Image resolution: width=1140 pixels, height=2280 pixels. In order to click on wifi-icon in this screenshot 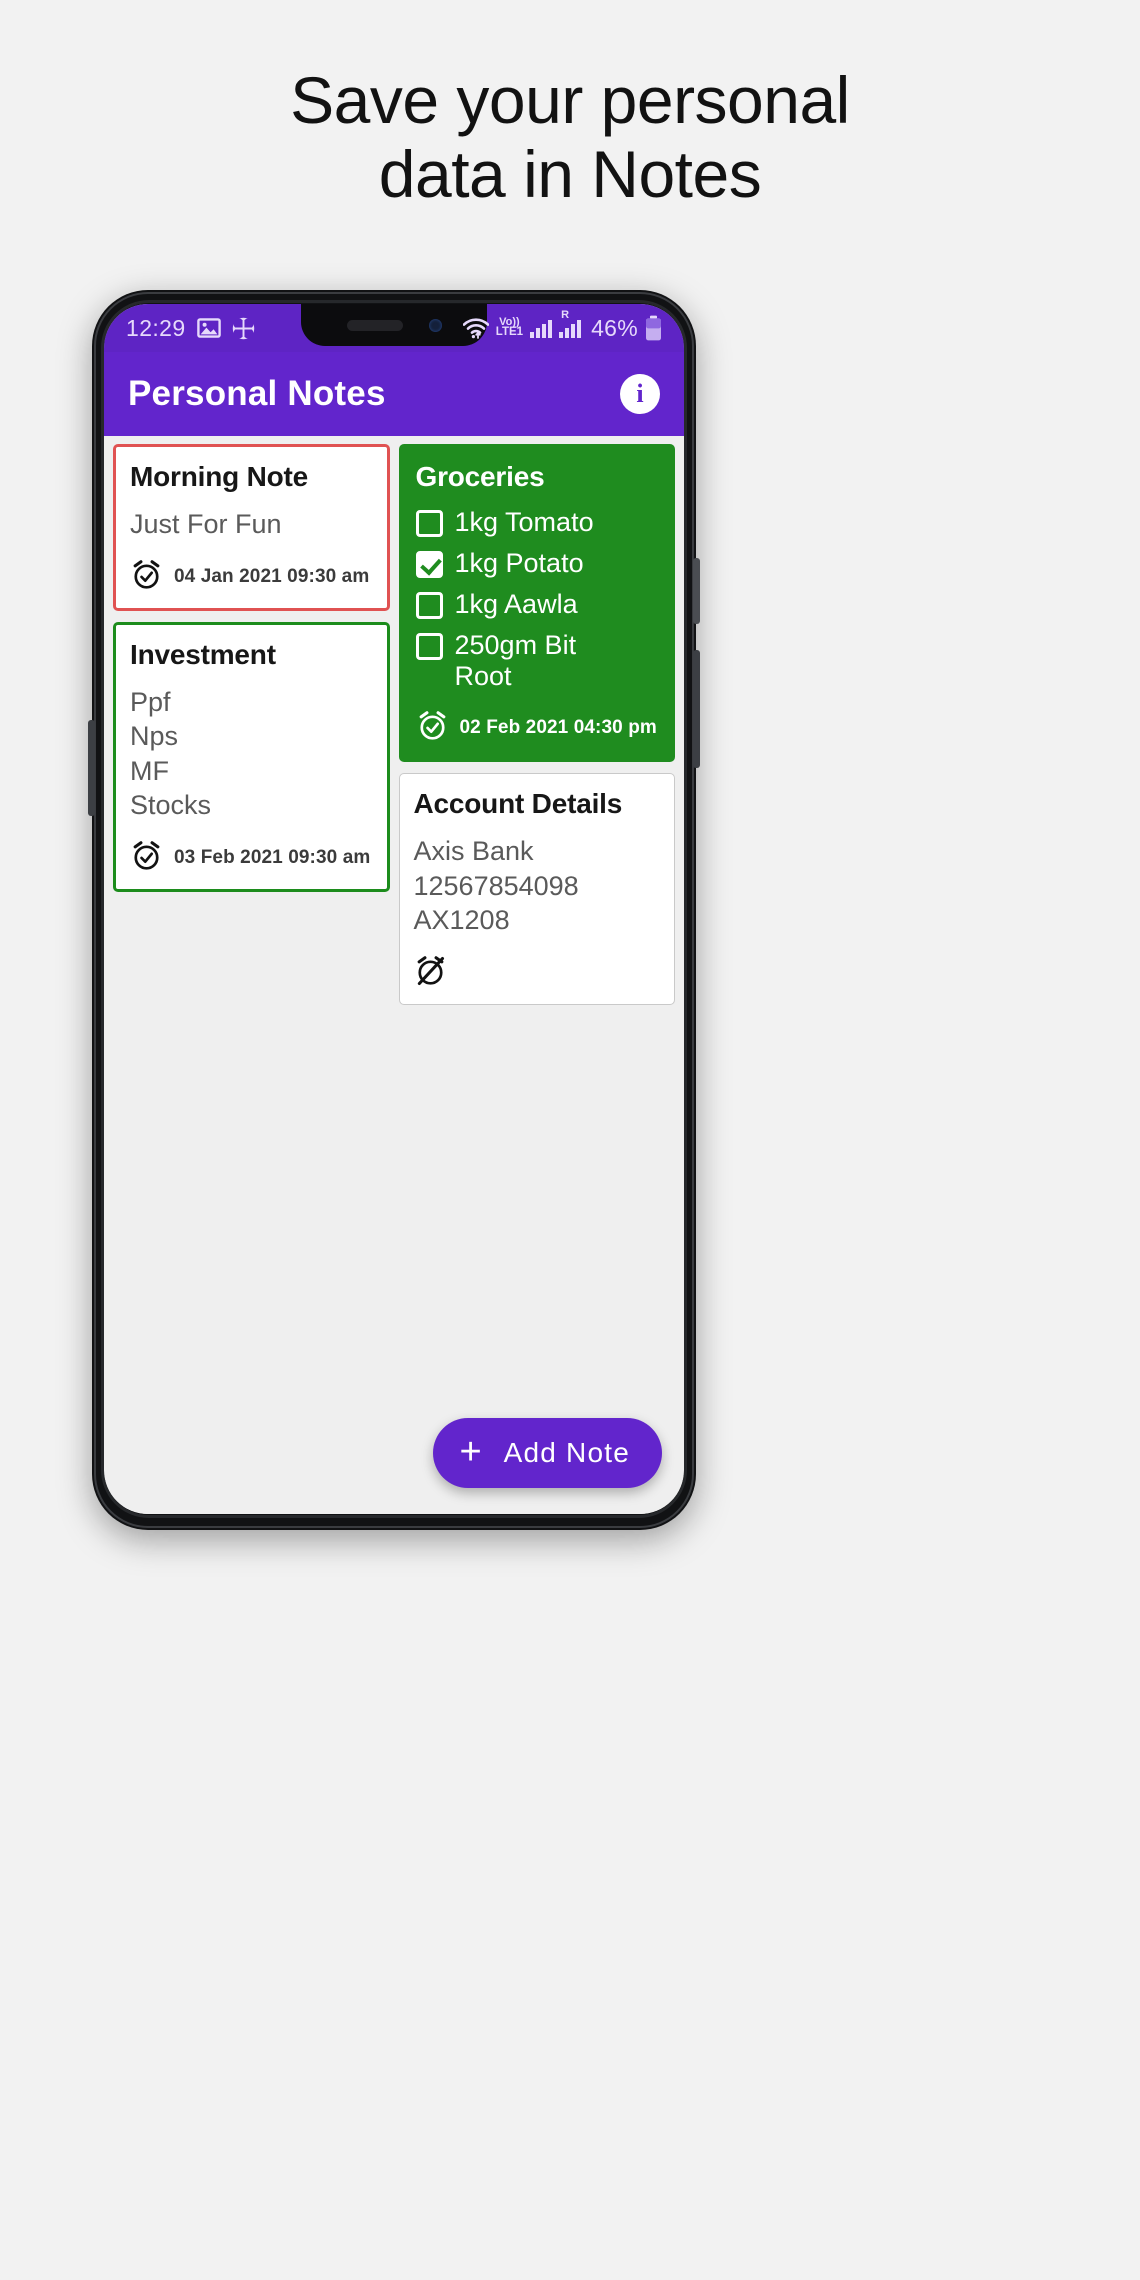, I will do `click(475, 328)`.